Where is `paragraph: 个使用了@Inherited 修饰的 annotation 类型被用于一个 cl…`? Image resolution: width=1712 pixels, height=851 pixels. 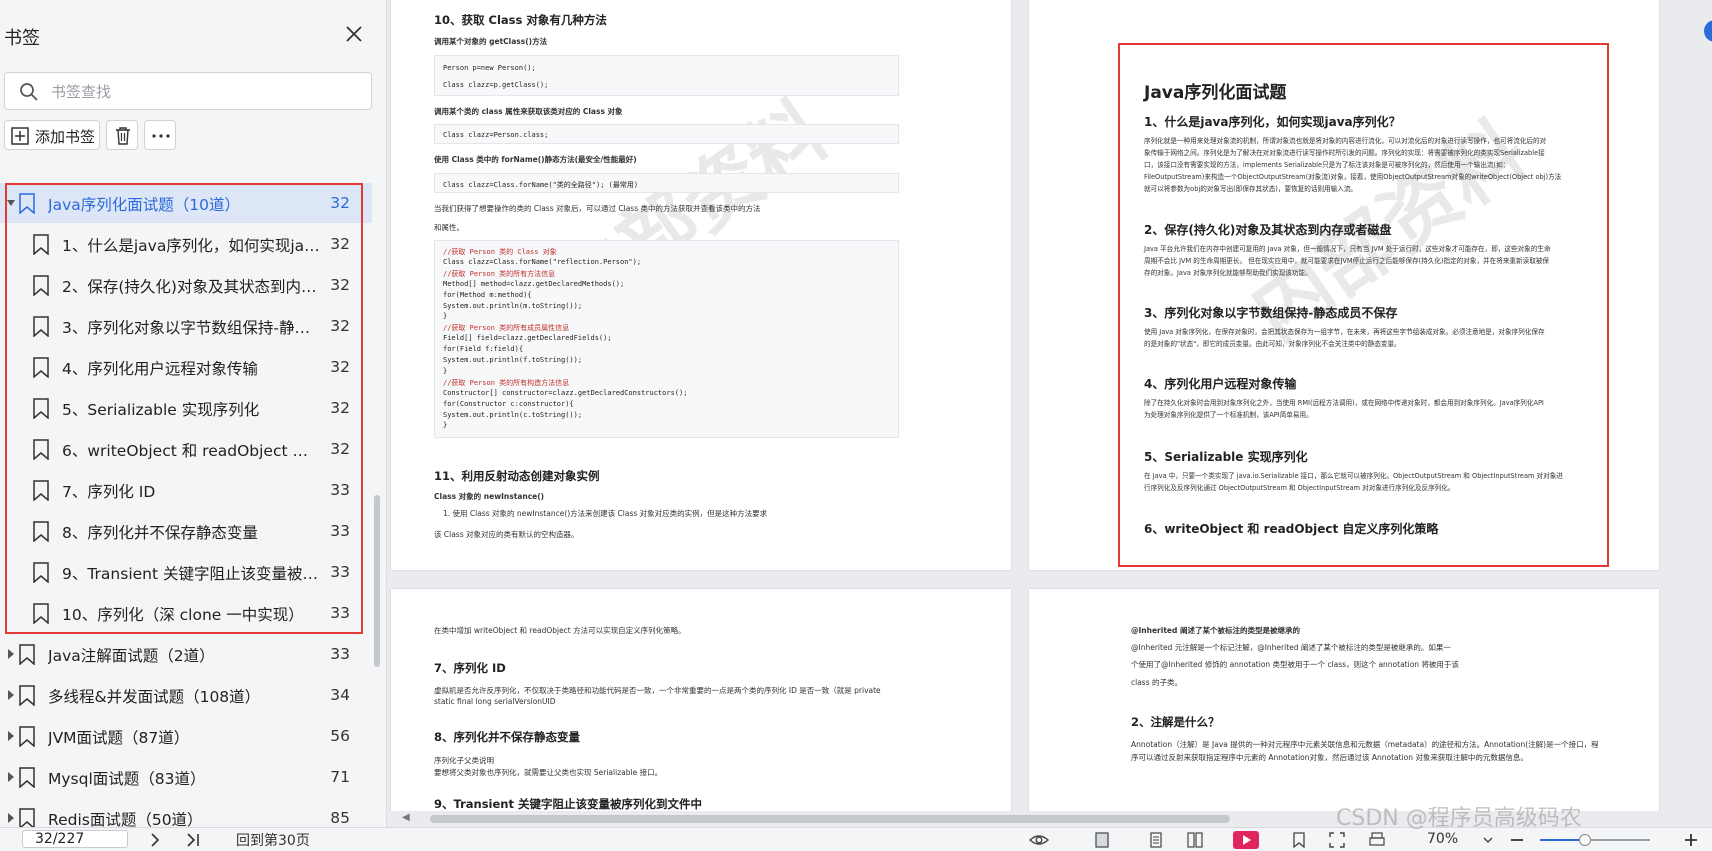 paragraph: 个使用了@Inherited 修饰的 annotation 类型被用于一个 cl… is located at coordinates (1295, 664).